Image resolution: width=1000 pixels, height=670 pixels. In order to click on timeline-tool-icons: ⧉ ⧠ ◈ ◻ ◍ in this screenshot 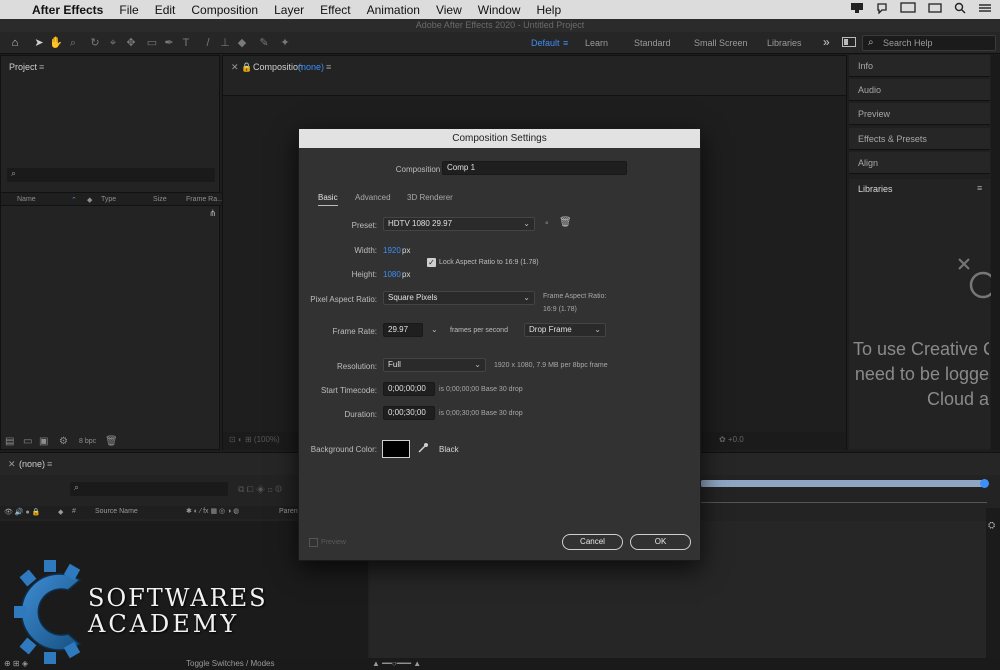, I will do `click(260, 489)`.